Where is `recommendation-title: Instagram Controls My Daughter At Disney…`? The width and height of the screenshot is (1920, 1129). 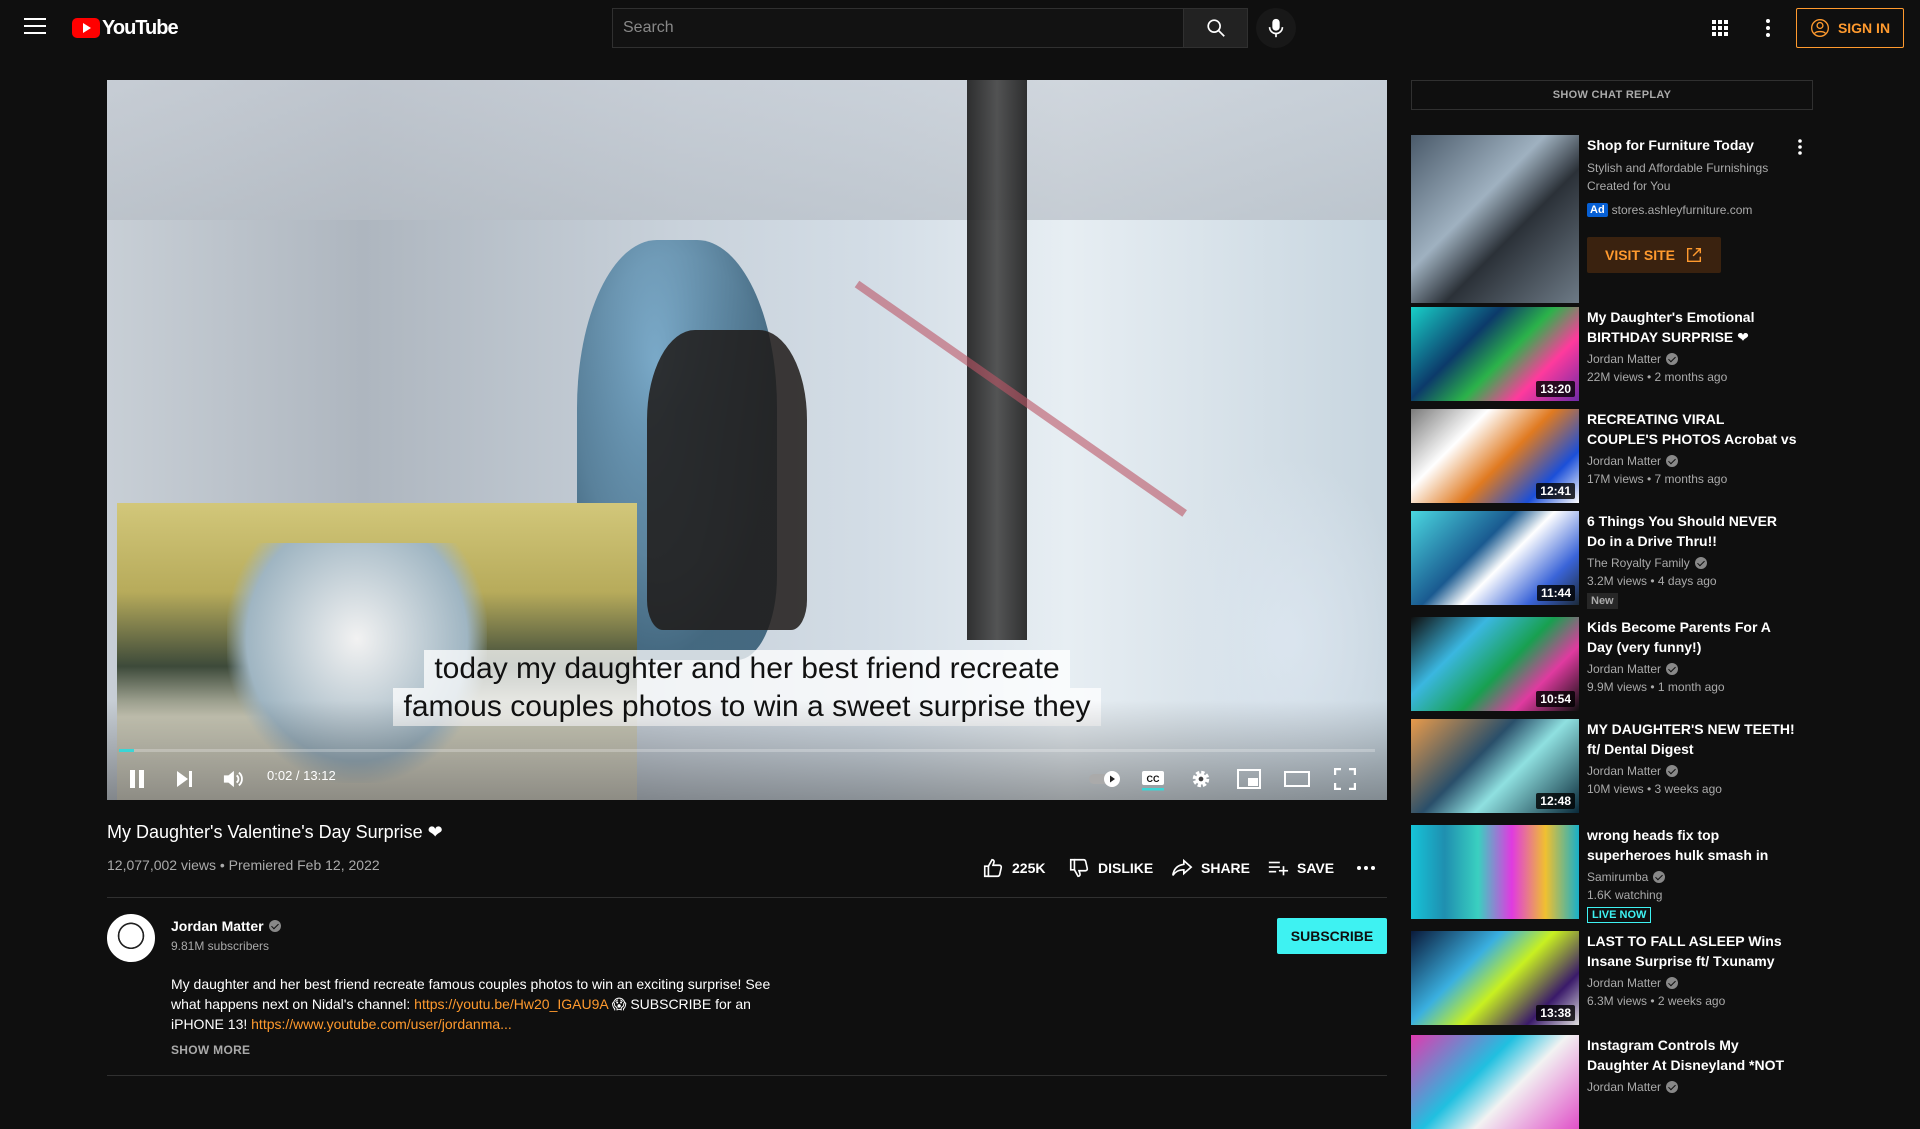 recommendation-title: Instagram Controls My Daughter At Disney… is located at coordinates (1692, 1055).